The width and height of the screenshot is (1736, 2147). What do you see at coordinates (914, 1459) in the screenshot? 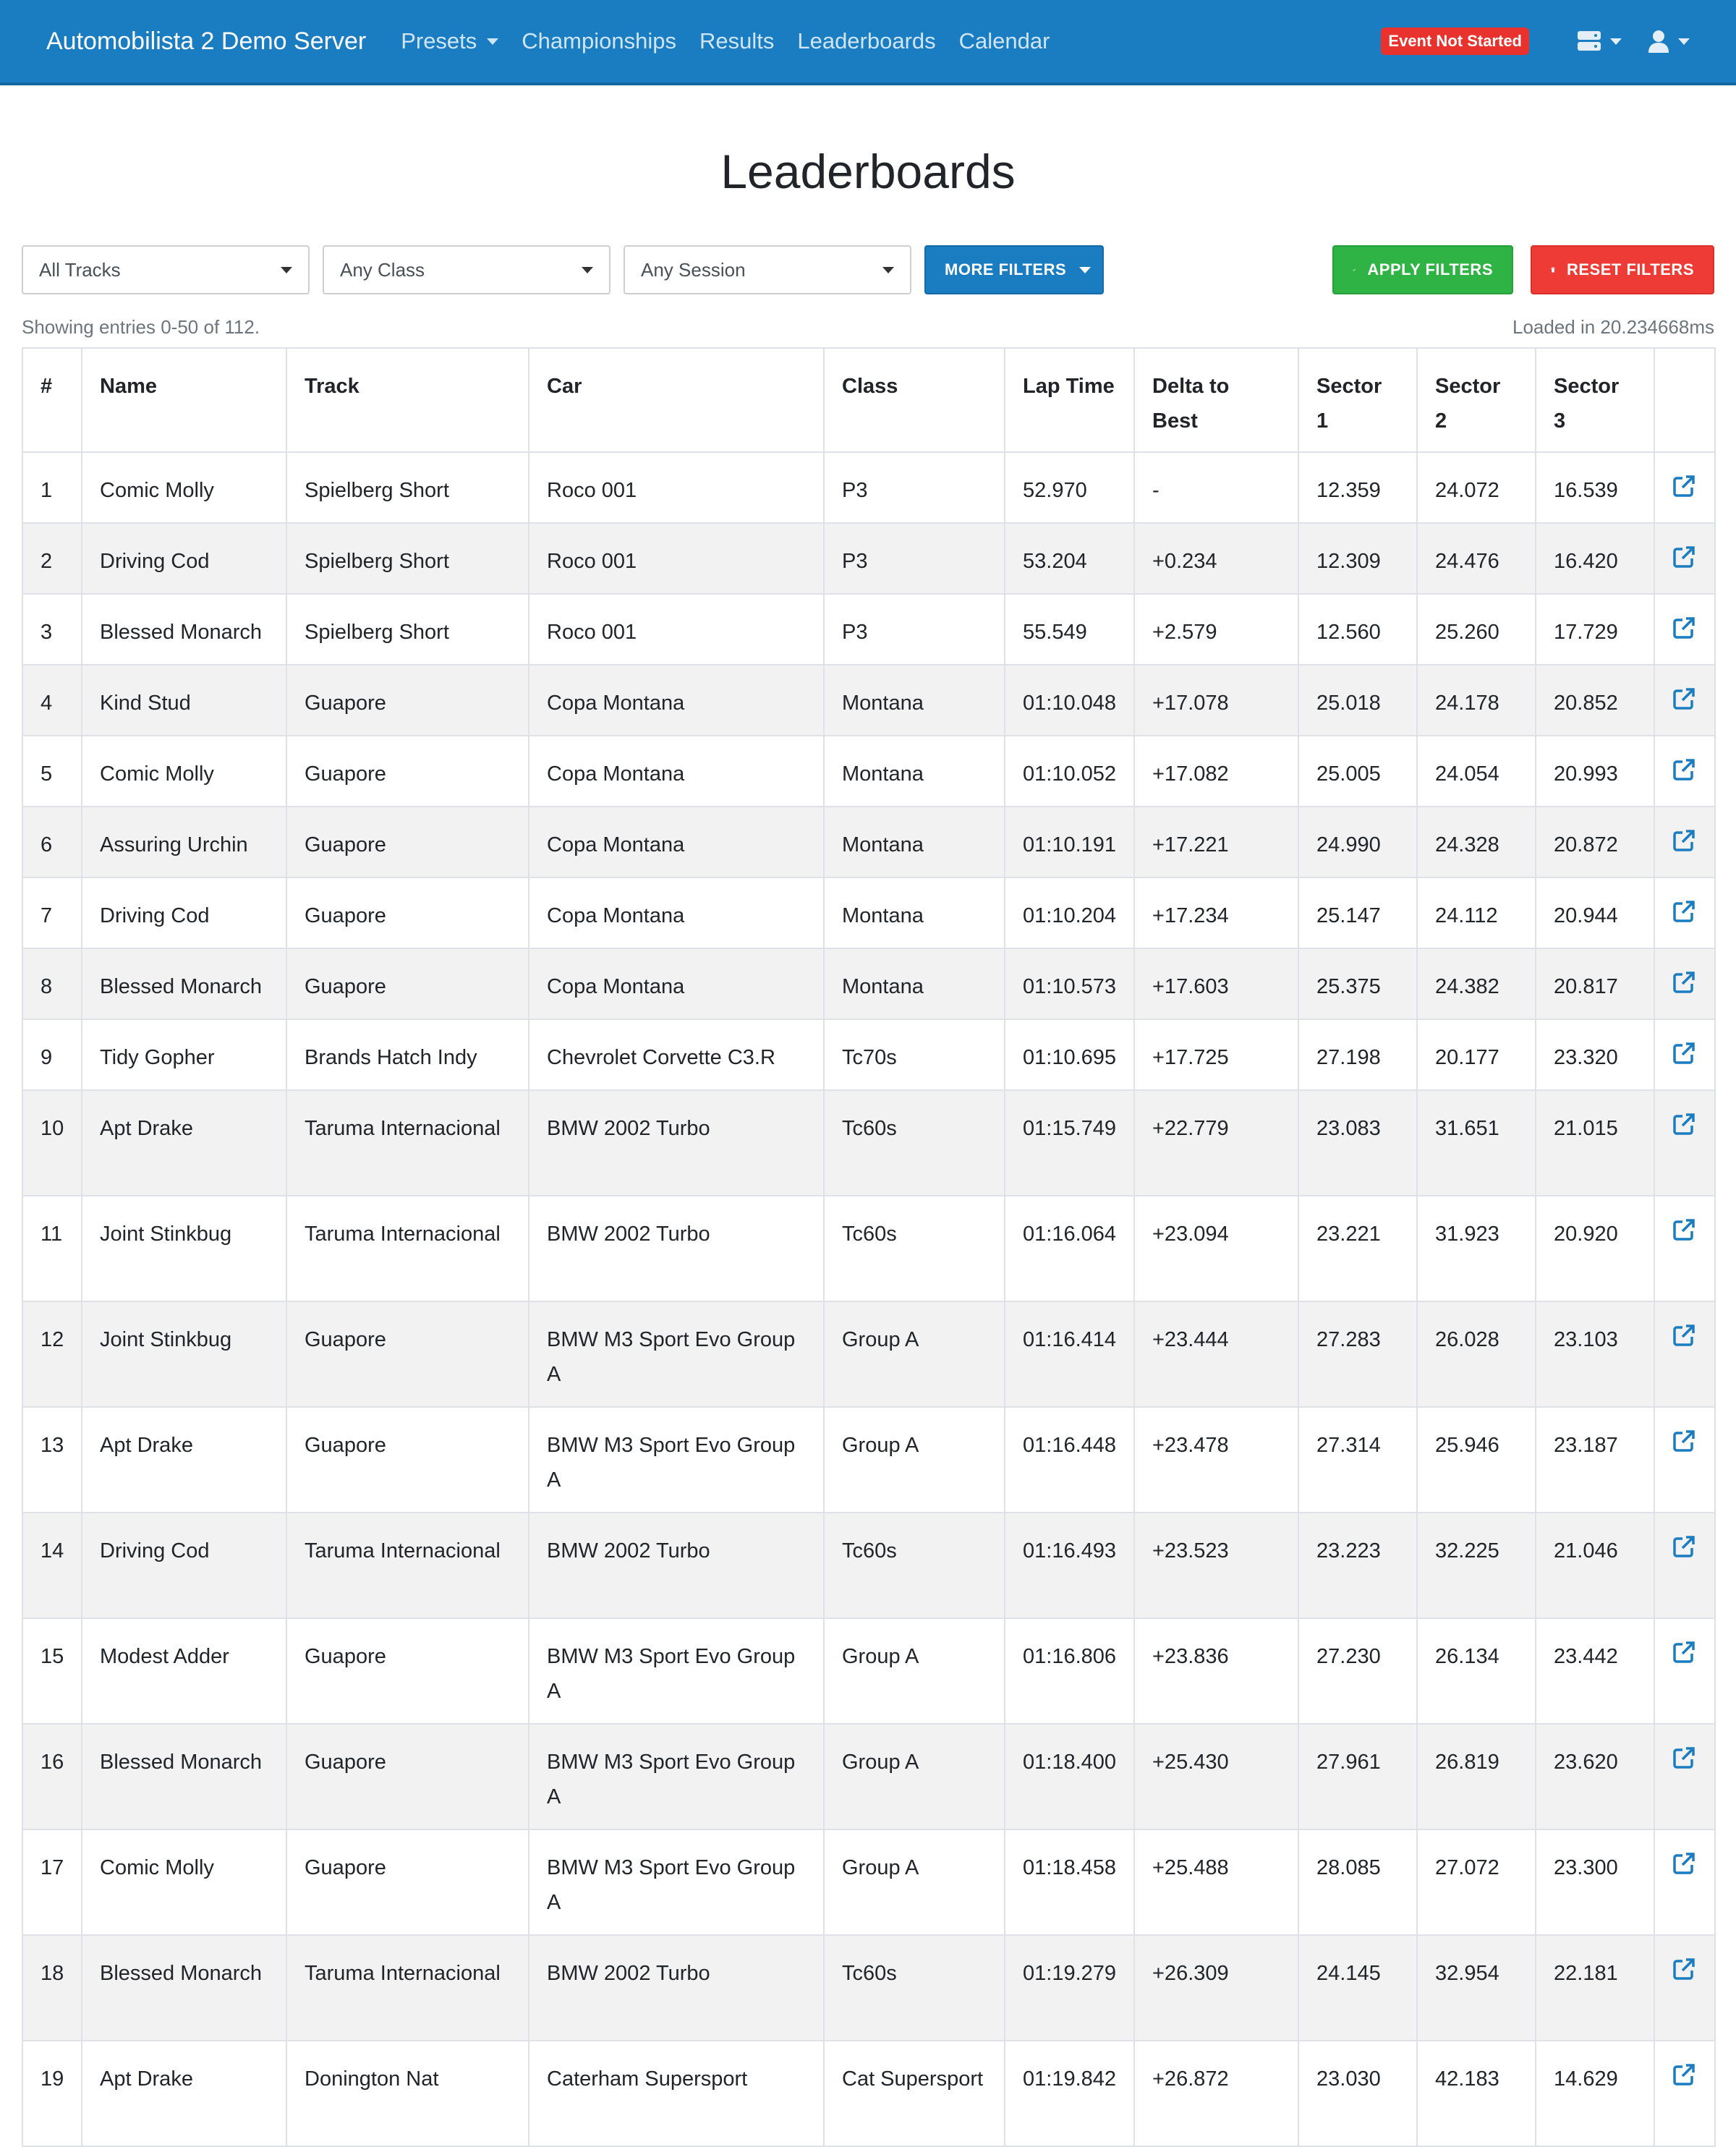
I see `cell-class: Group A` at bounding box center [914, 1459].